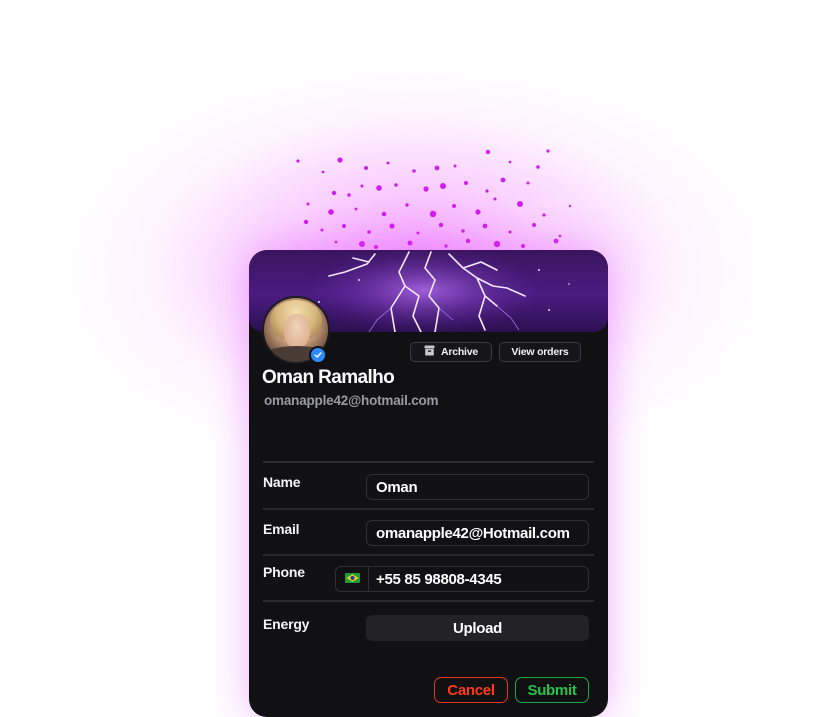 The width and height of the screenshot is (828, 717). I want to click on brazil-flag-icon, so click(352, 579).